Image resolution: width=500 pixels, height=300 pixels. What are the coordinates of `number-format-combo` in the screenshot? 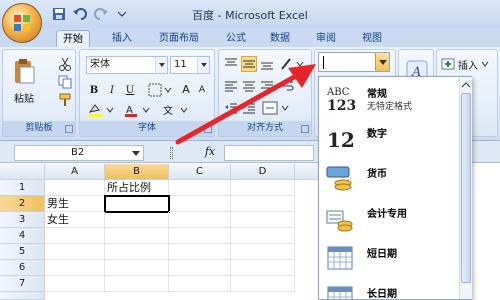 It's located at (354, 62).